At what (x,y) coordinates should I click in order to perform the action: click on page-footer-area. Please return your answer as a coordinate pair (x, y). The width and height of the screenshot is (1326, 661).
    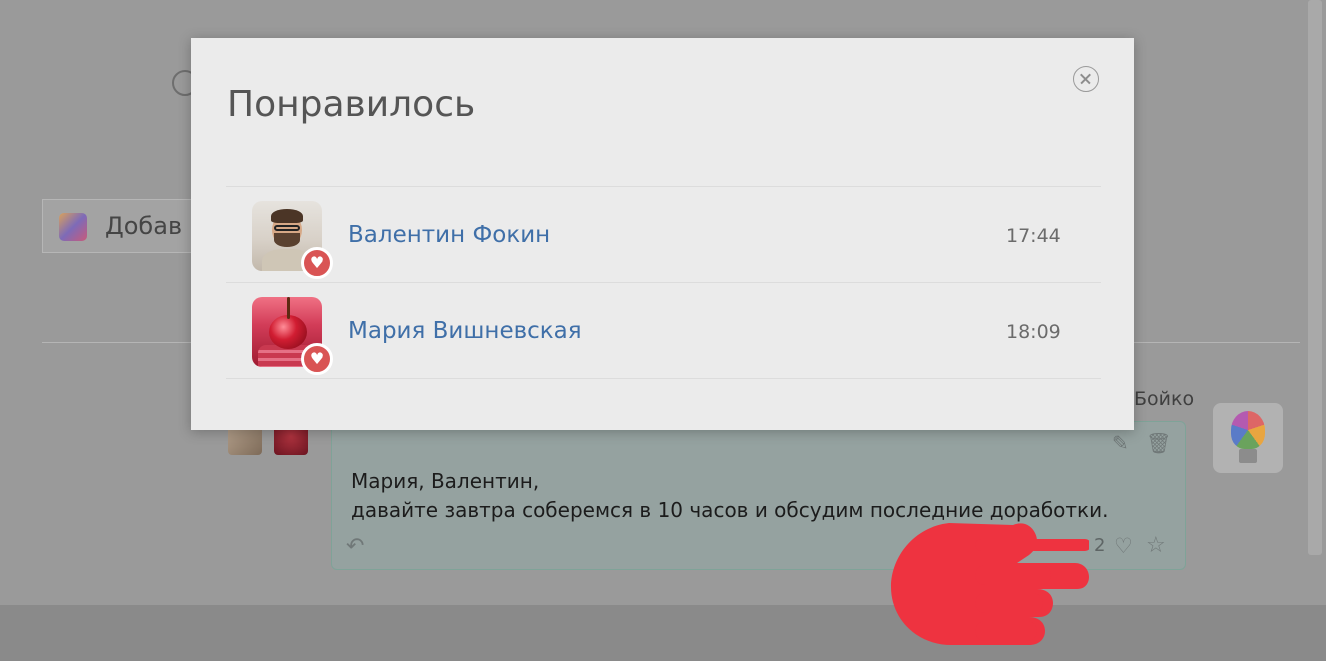
    Looking at the image, I should click on (663, 633).